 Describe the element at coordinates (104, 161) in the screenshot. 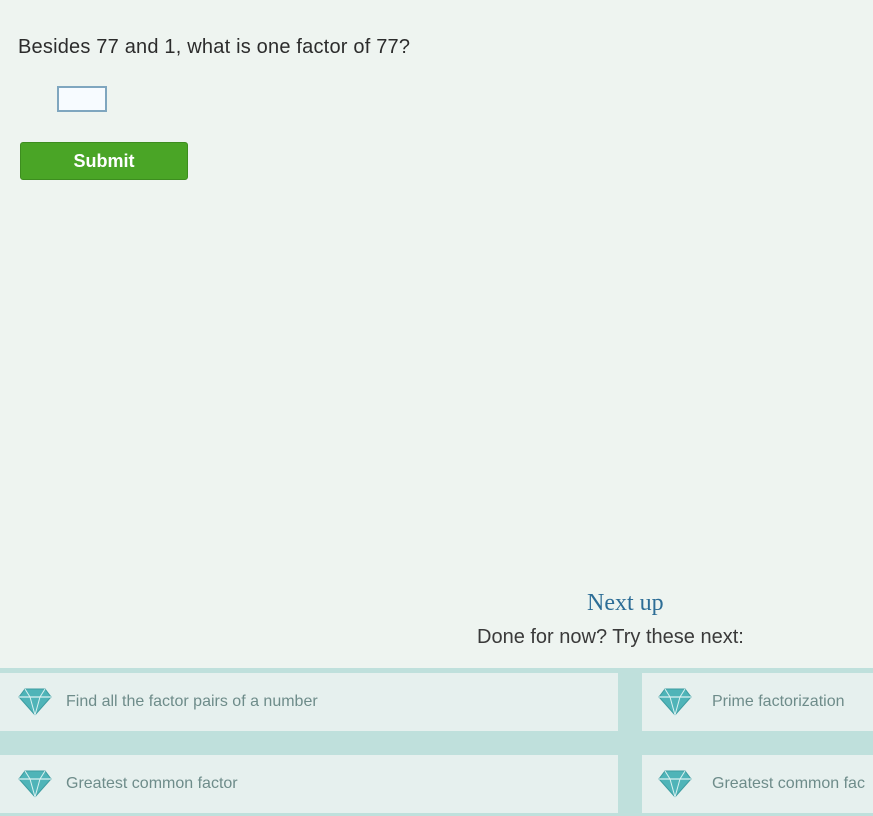

I see `submit-button: Submit` at that location.